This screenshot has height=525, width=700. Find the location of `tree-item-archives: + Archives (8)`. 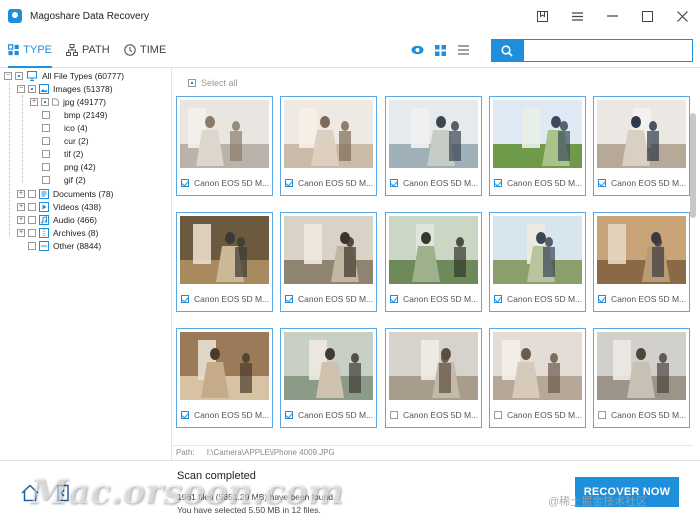

tree-item-archives: + Archives (8) is located at coordinates (57, 232).